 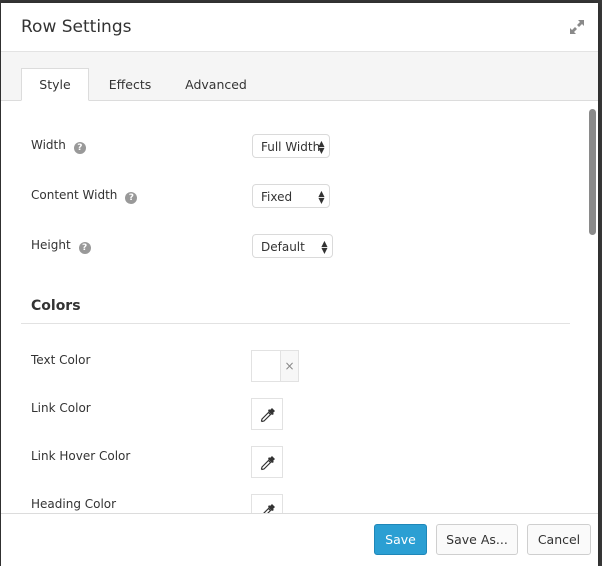 What do you see at coordinates (559, 539) in the screenshot?
I see `cancel-button: Cancel` at bounding box center [559, 539].